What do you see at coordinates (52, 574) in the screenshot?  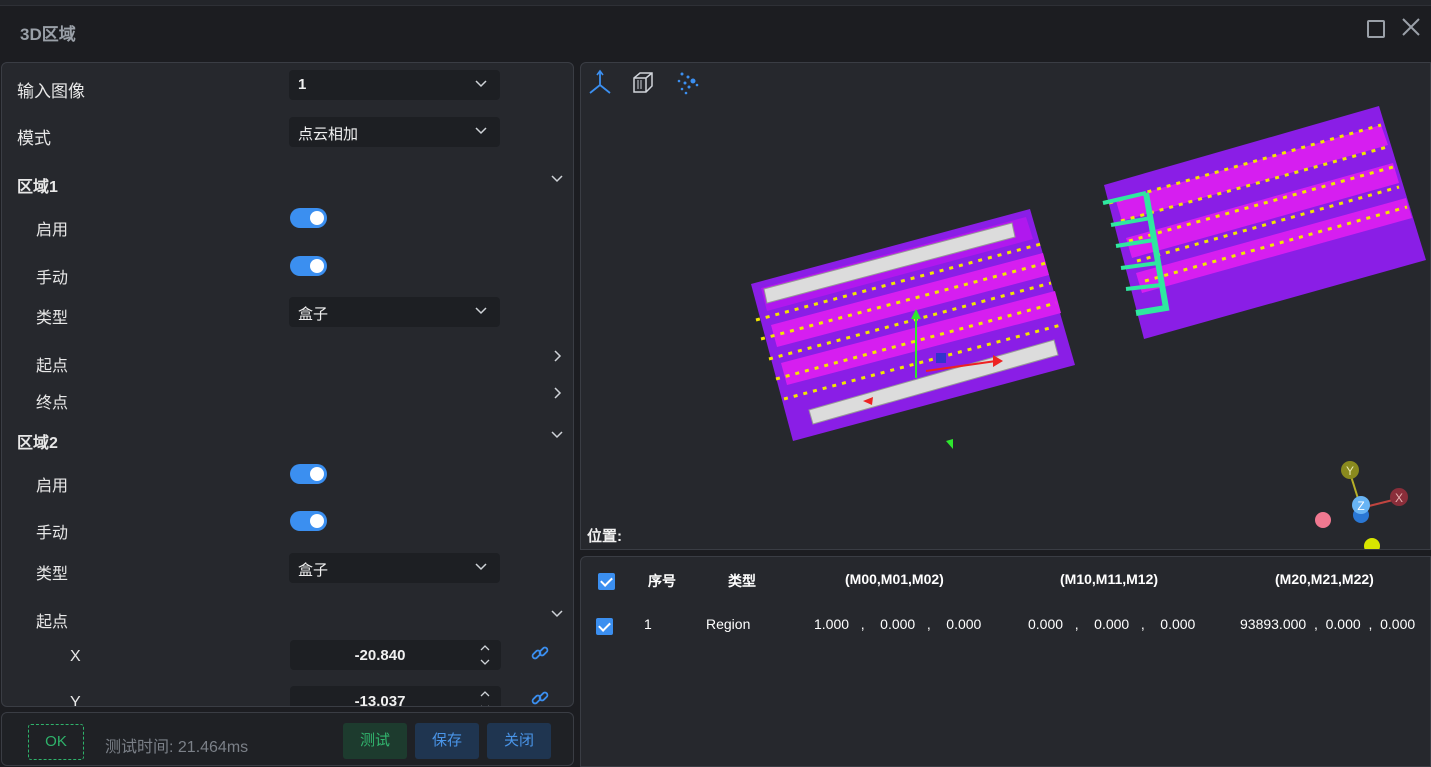 I see `region2-type-label: 类型` at bounding box center [52, 574].